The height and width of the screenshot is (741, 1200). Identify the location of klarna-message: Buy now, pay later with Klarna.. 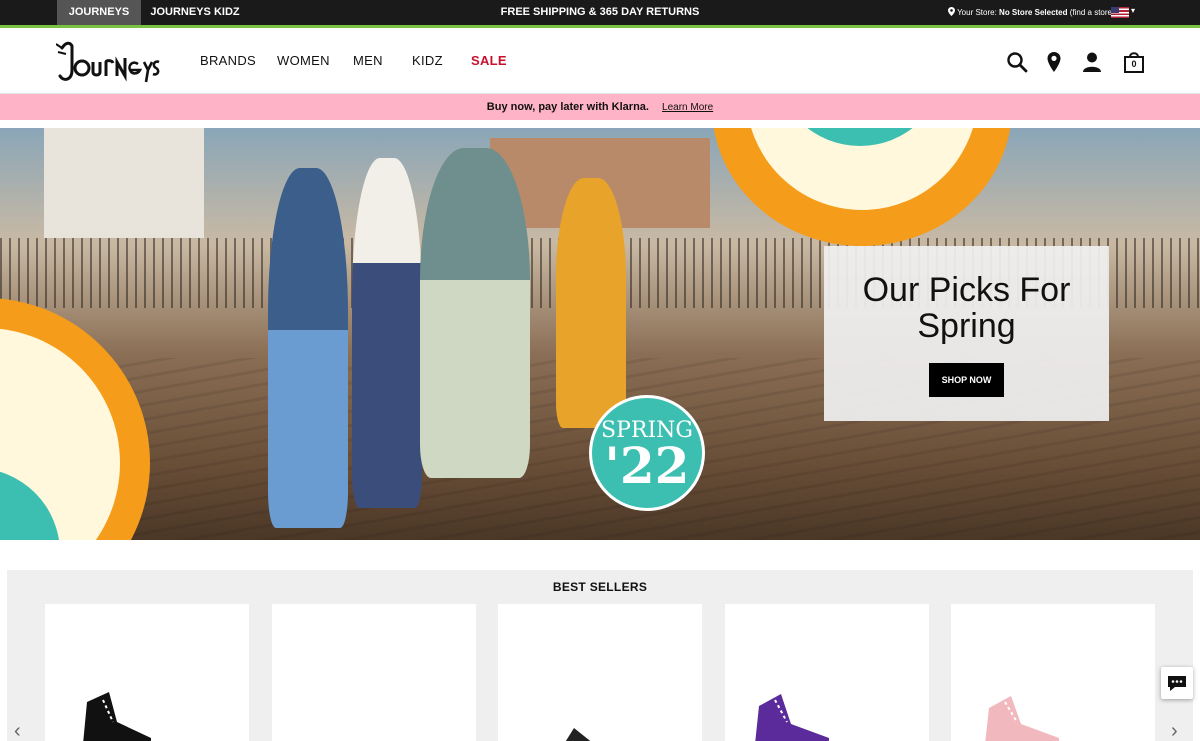
(567, 107).